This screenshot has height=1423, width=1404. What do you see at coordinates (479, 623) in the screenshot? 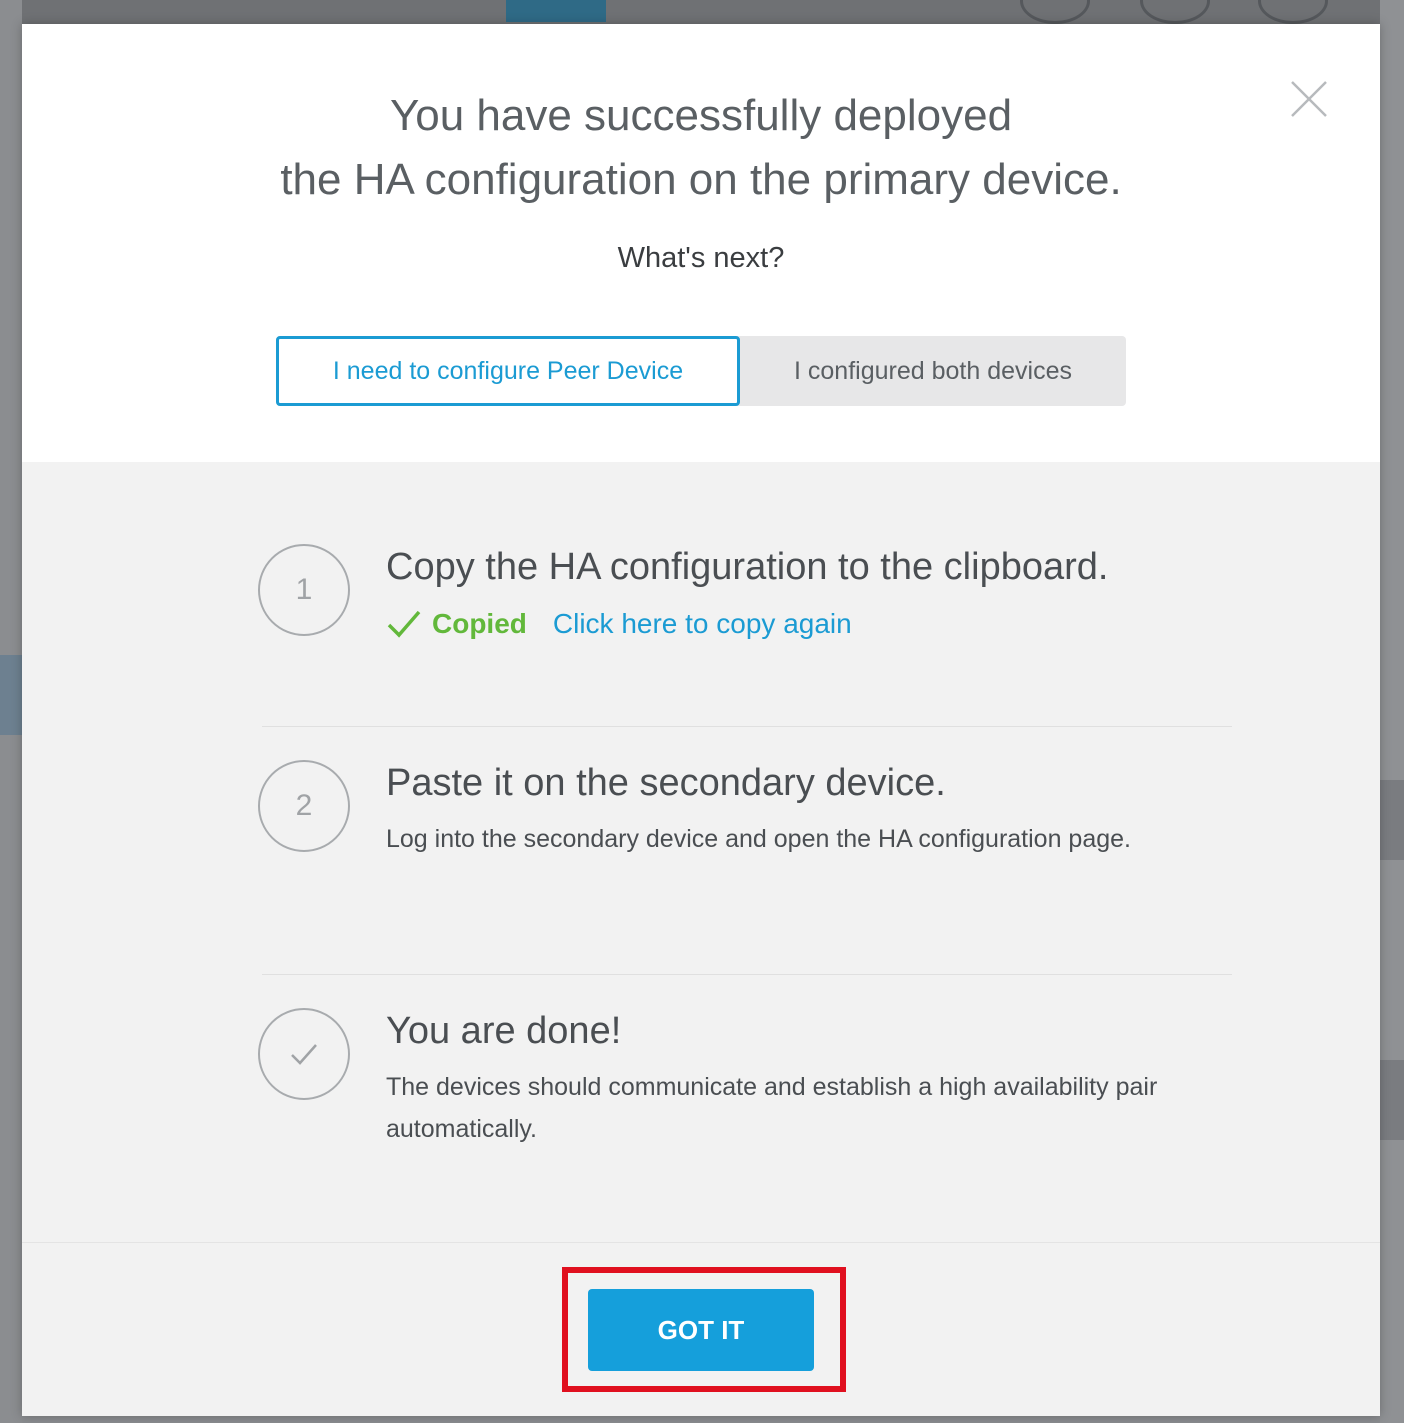
I see `copied-status-label: Copied` at bounding box center [479, 623].